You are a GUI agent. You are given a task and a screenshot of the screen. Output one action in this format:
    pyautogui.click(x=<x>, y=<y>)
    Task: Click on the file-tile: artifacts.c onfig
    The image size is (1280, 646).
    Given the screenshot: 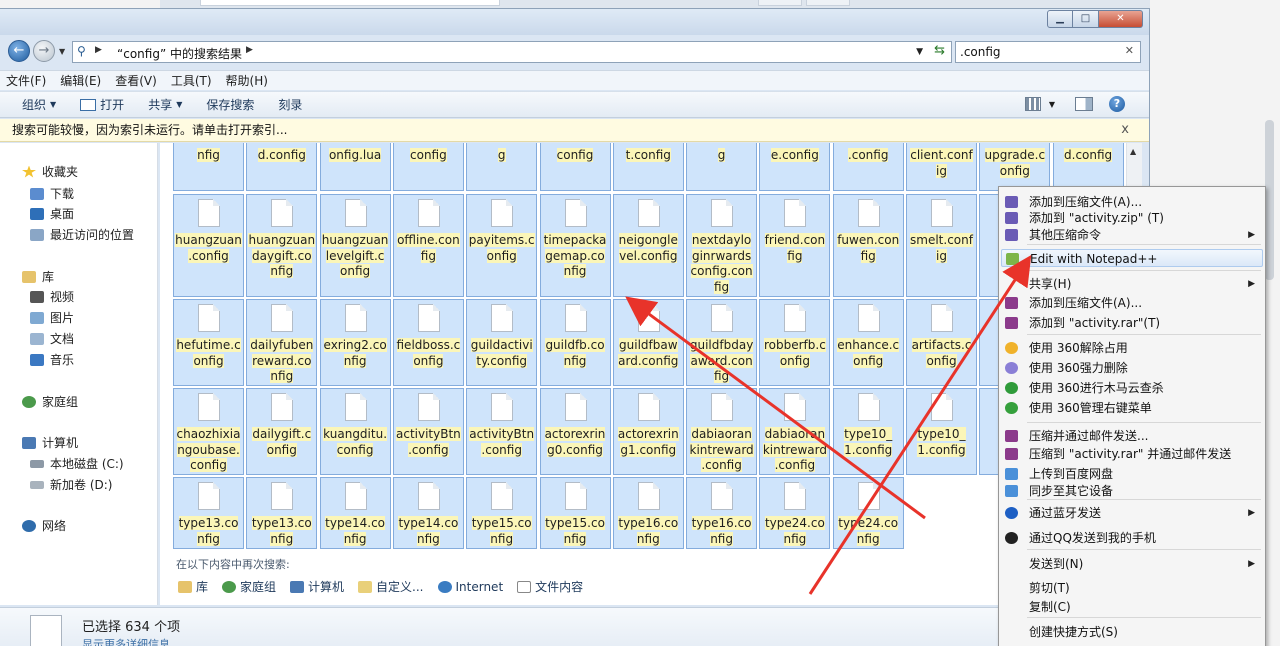 What is the action you would take?
    pyautogui.click(x=941, y=342)
    